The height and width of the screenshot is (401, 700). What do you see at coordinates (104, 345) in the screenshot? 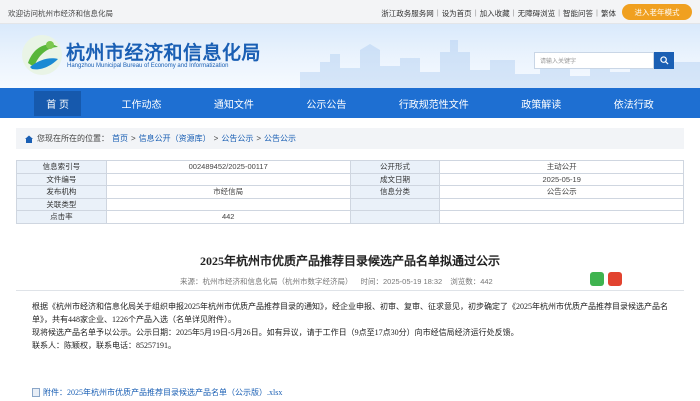
I see `article-paragraph: 联系人：陈颖权，联系电话：85257191。` at bounding box center [104, 345].